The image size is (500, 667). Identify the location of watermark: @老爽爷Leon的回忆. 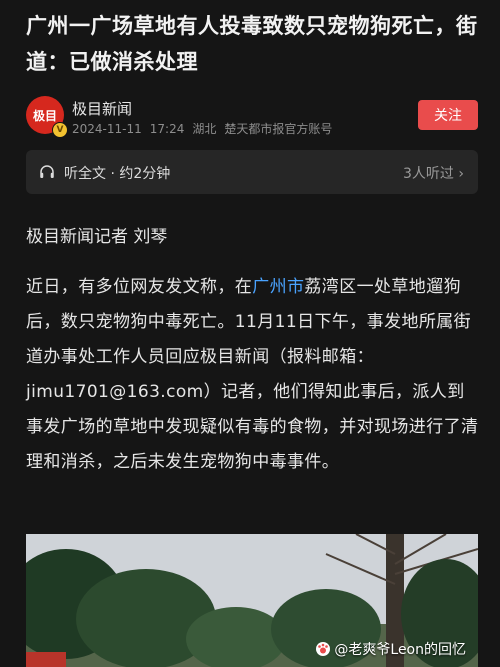
(390, 649).